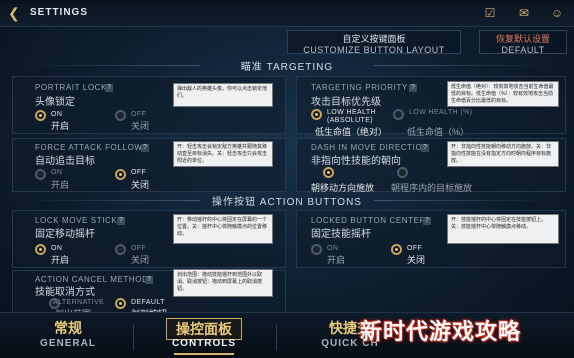 This screenshot has width=574, height=358. I want to click on tab-general-cn: 常规, so click(68, 328).